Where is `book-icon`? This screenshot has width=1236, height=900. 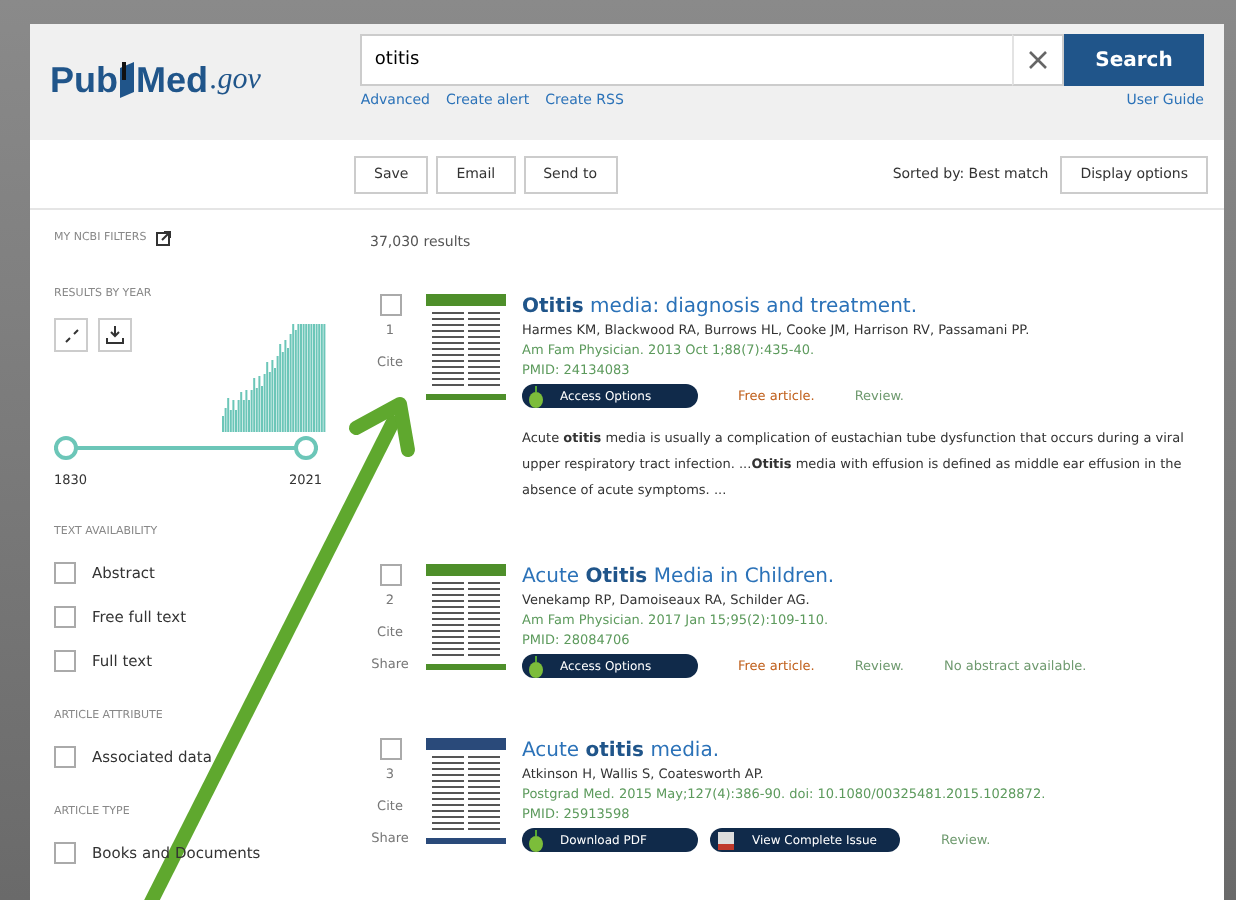 book-icon is located at coordinates (127, 80).